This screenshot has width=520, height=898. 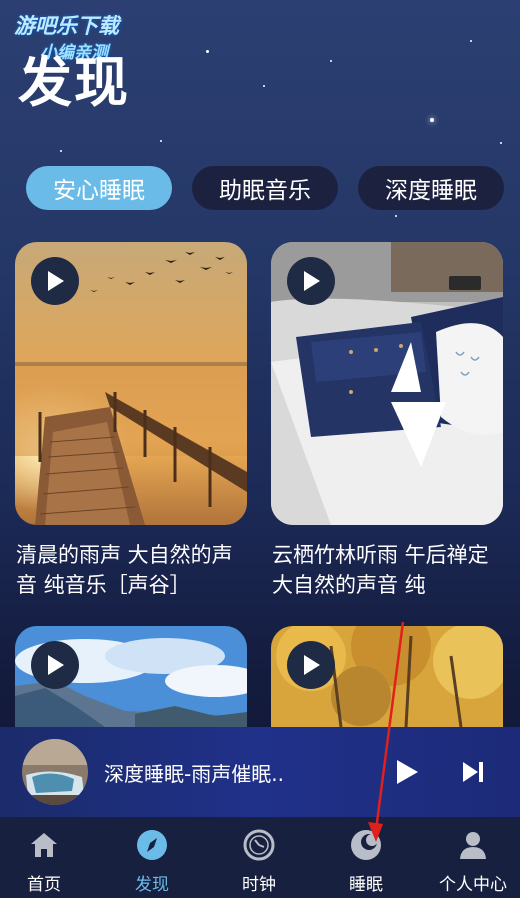 I want to click on mini-player: 深度睡眠-雨声催眠.., so click(x=260, y=772).